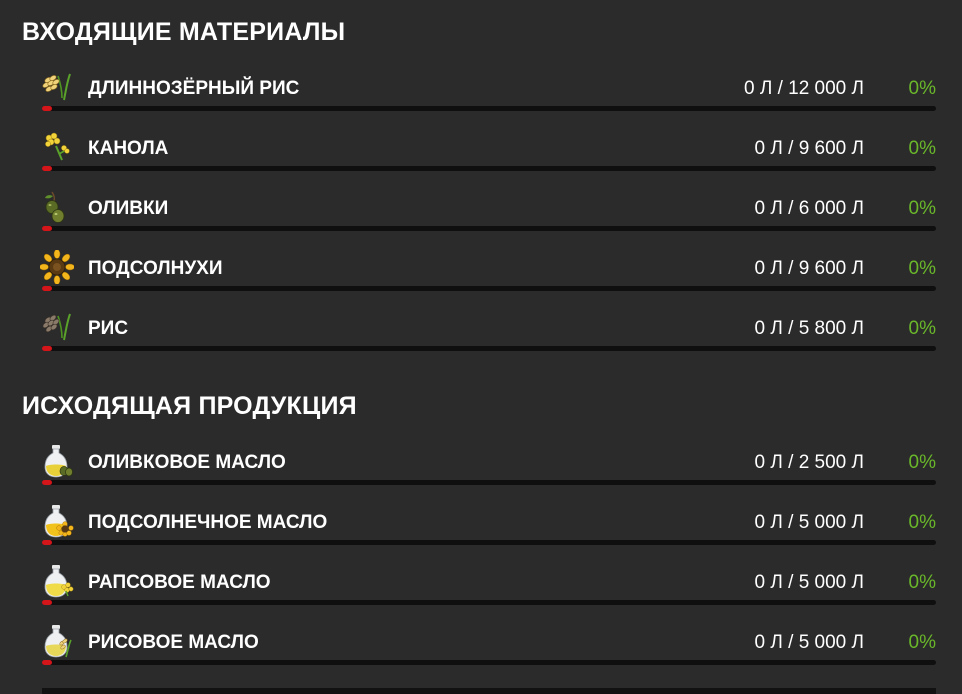  Describe the element at coordinates (128, 148) in the screenshot. I see `item-name: КАНОЛА` at that location.